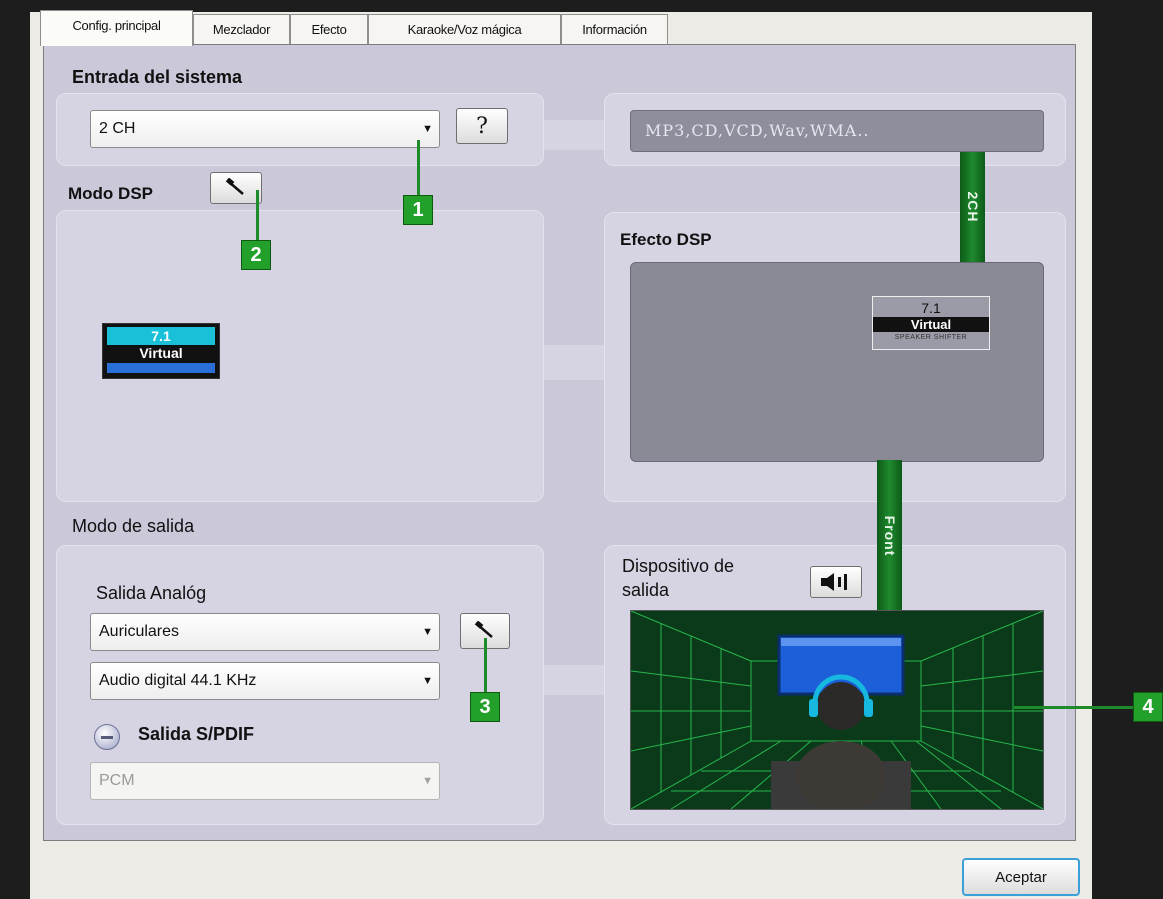 Image resolution: width=1163 pixels, height=899 pixels. I want to click on tab-efecto: Efecto, so click(329, 29).